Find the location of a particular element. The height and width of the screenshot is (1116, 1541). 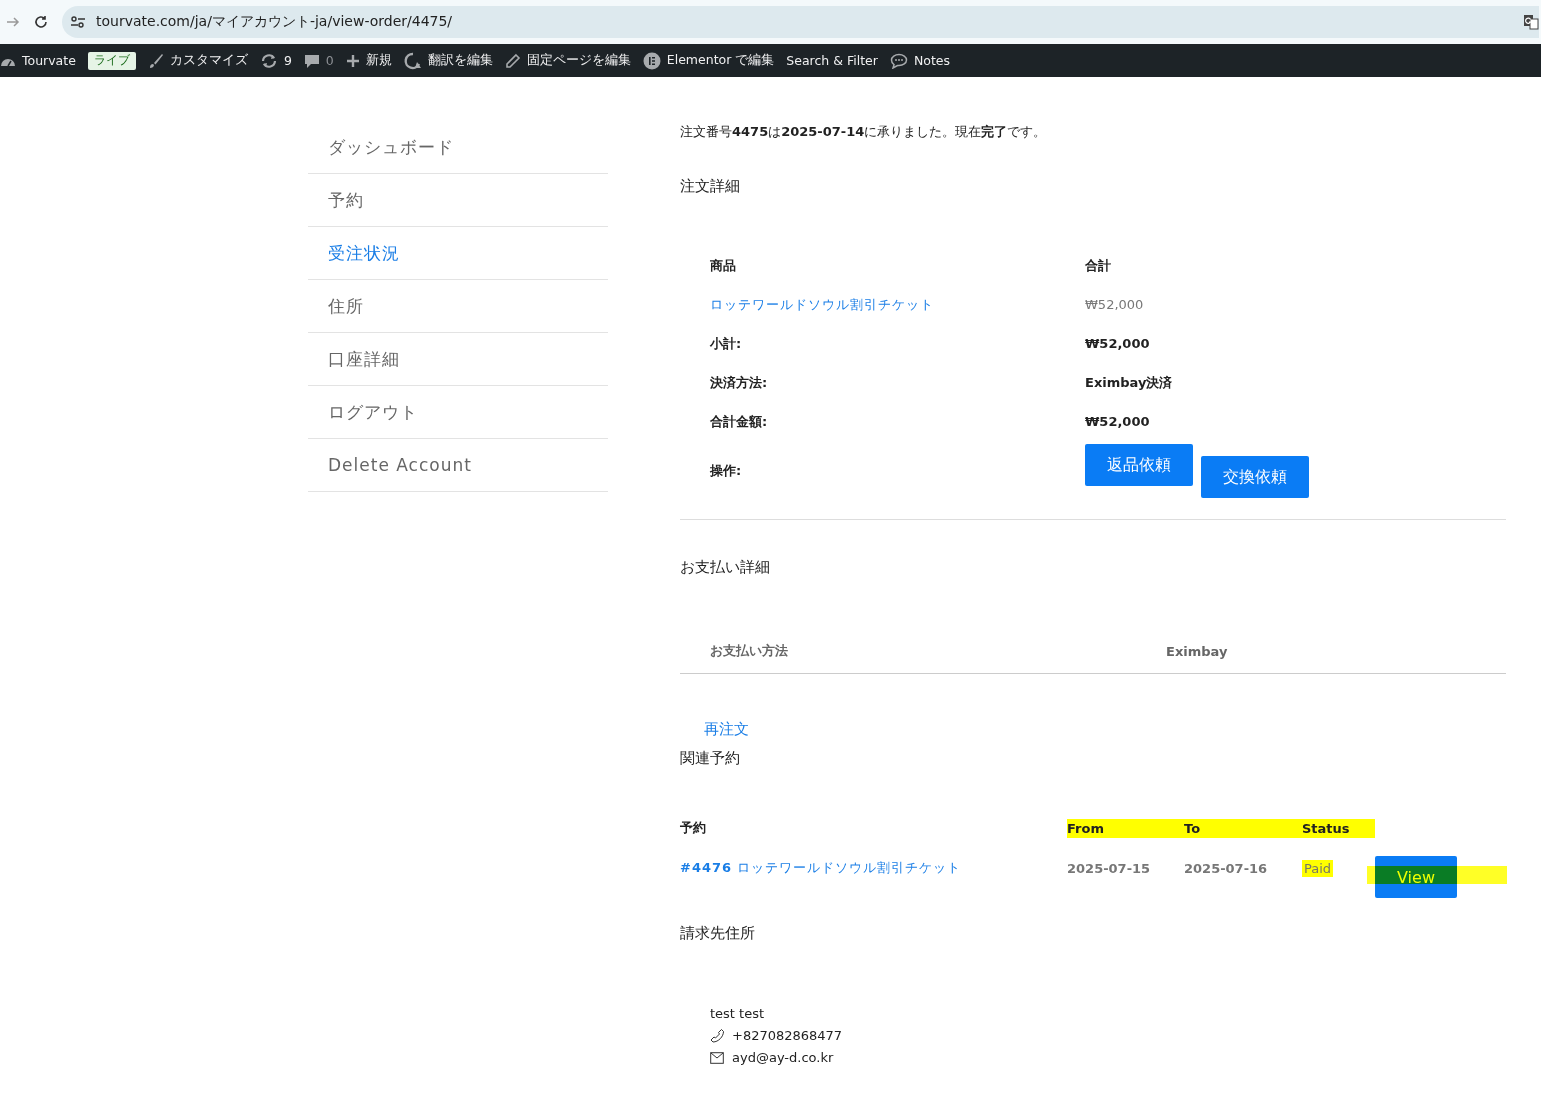

reload-icon is located at coordinates (41, 22).